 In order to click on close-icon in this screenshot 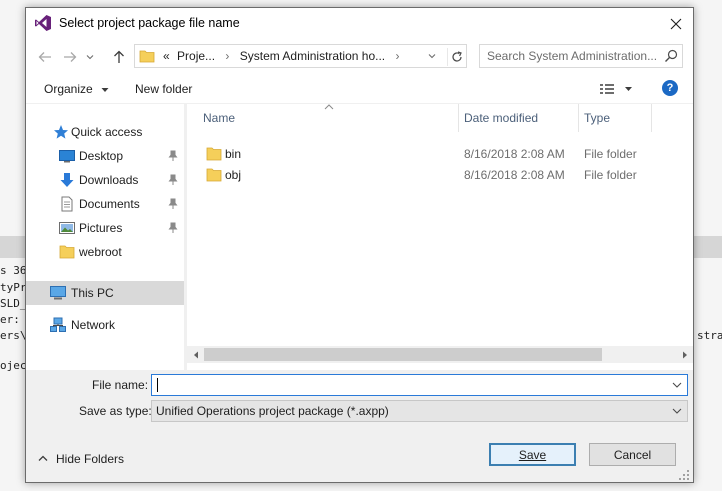, I will do `click(676, 24)`.